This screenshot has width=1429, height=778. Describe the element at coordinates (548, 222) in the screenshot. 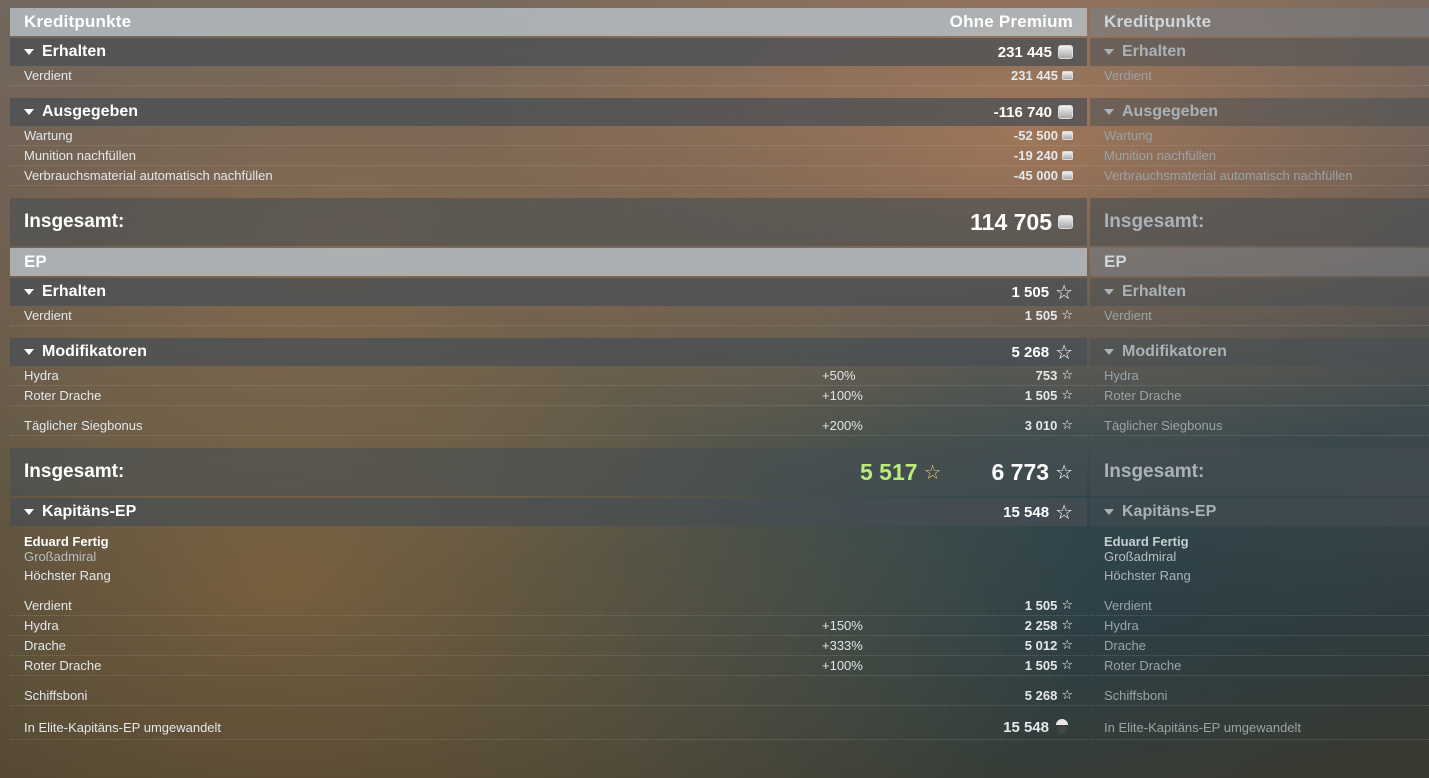

I see `credits-total: Insgesamt: 114 705` at that location.